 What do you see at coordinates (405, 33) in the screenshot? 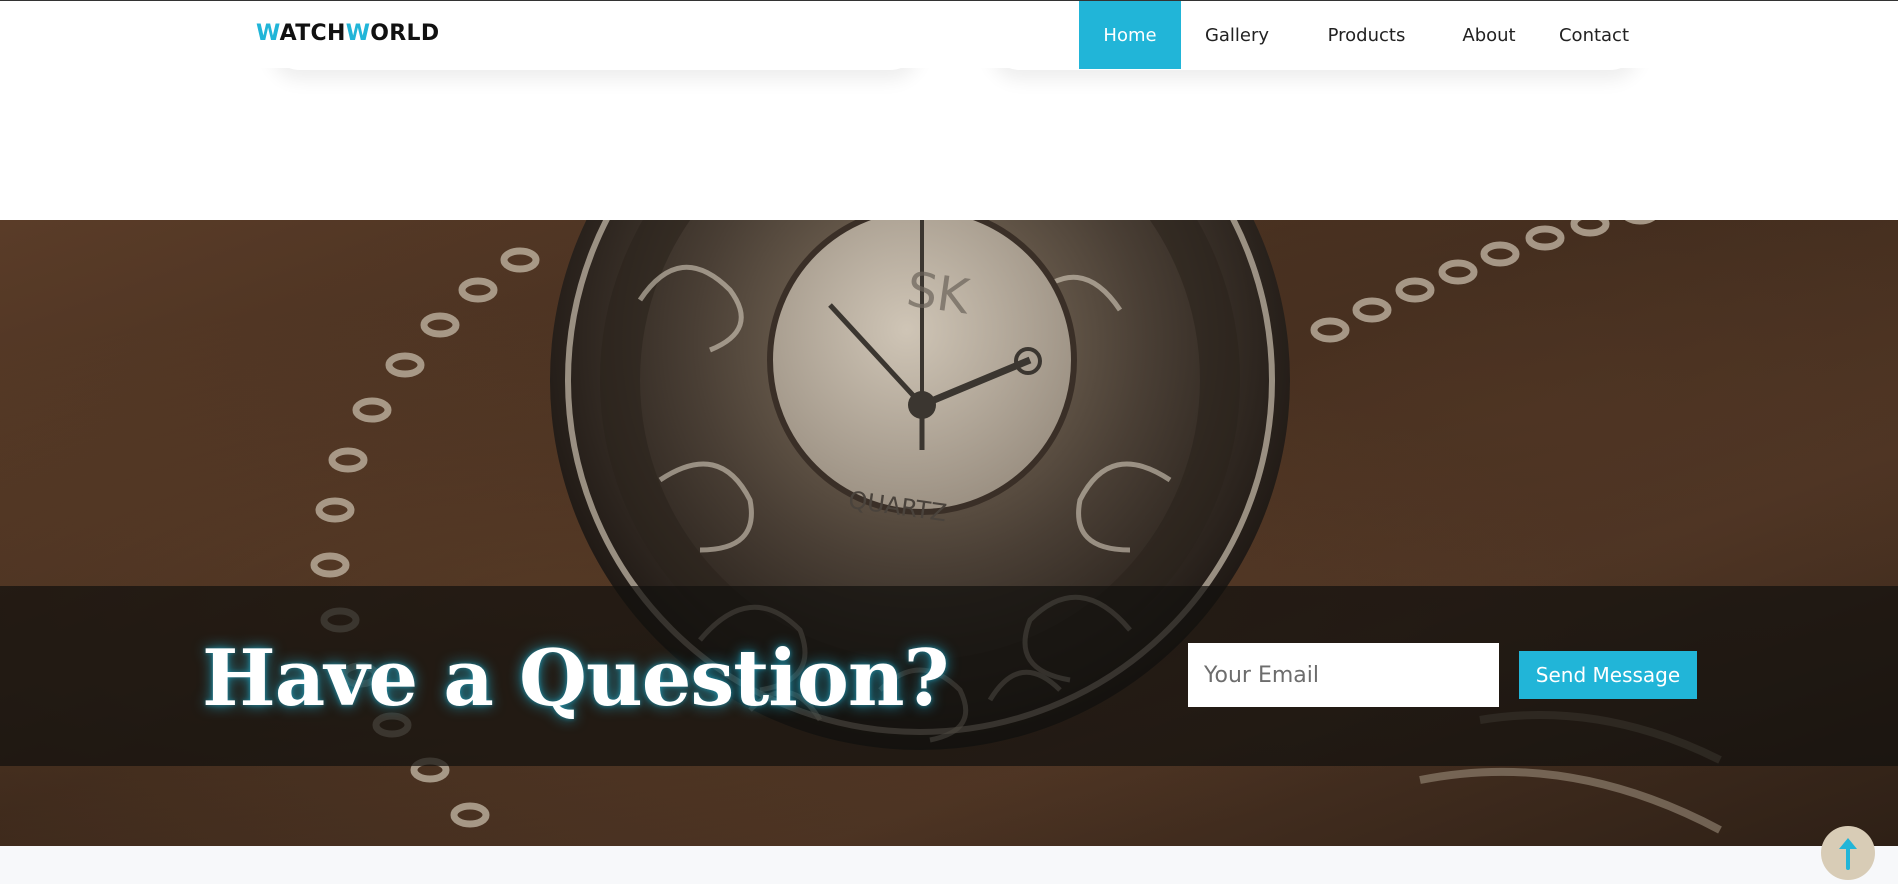
I see `logo-text-orld: ORLD` at bounding box center [405, 33].